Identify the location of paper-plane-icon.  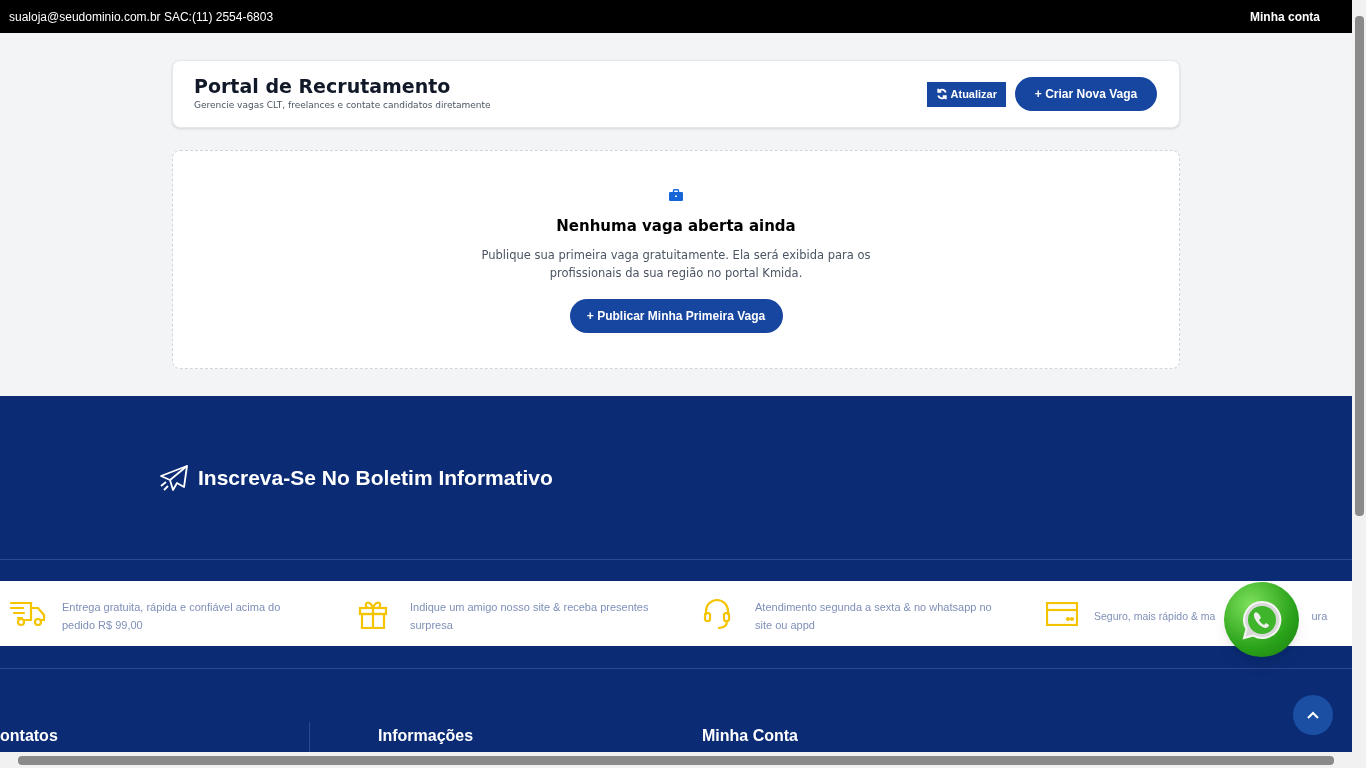
(174, 477).